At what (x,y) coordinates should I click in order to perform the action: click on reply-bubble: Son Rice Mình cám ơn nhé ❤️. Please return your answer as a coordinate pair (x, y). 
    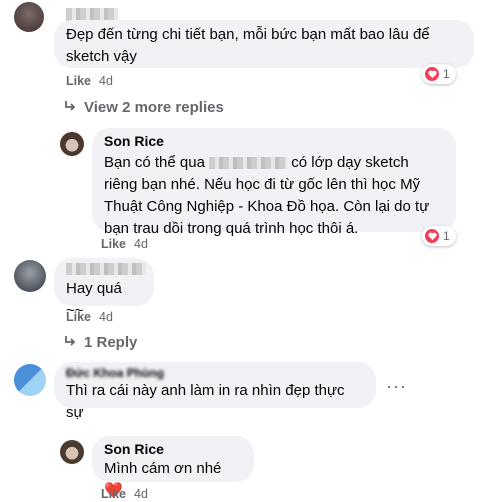
    Looking at the image, I should click on (173, 467).